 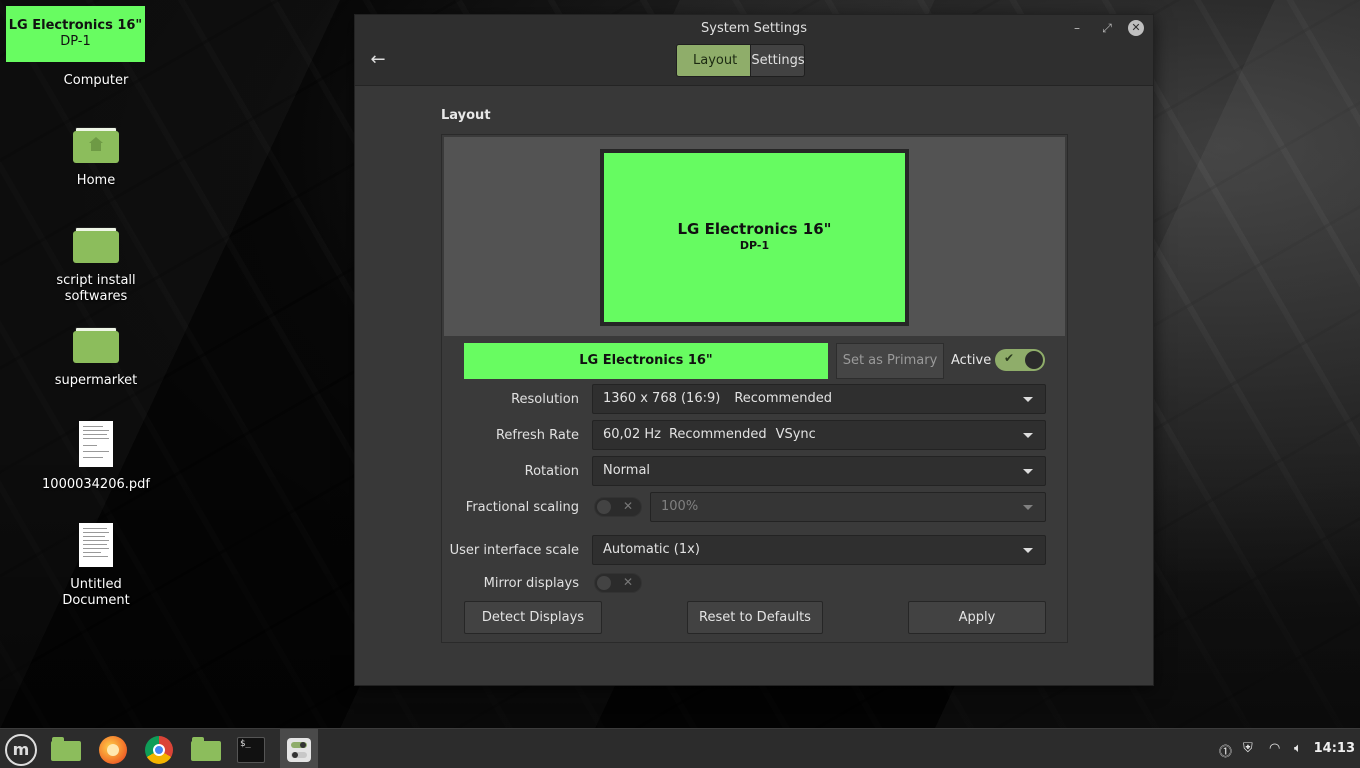 What do you see at coordinates (971, 360) in the screenshot?
I see `active-label: Active` at bounding box center [971, 360].